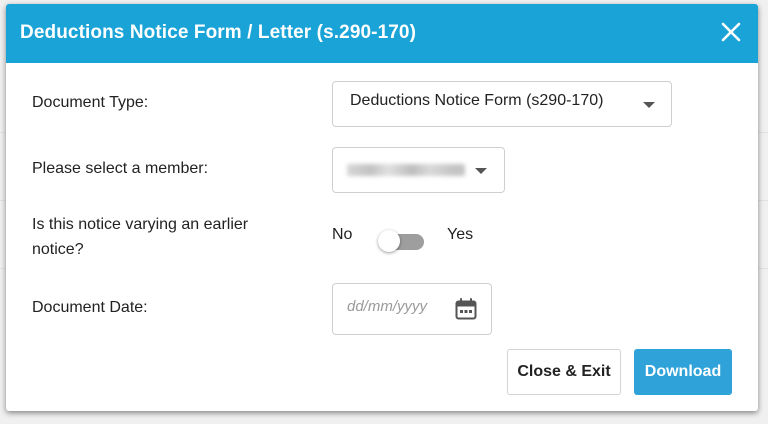 The height and width of the screenshot is (424, 768). Describe the element at coordinates (120, 168) in the screenshot. I see `member-label: Please select a member:` at that location.